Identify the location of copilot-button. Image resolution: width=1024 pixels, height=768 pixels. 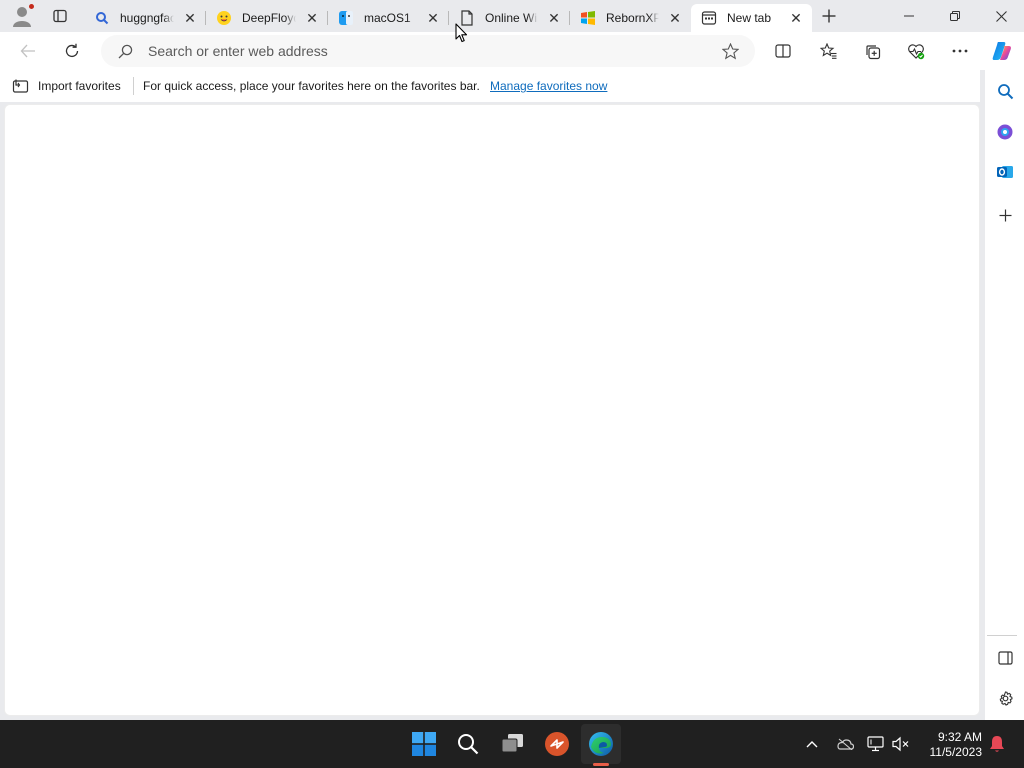
(1002, 51).